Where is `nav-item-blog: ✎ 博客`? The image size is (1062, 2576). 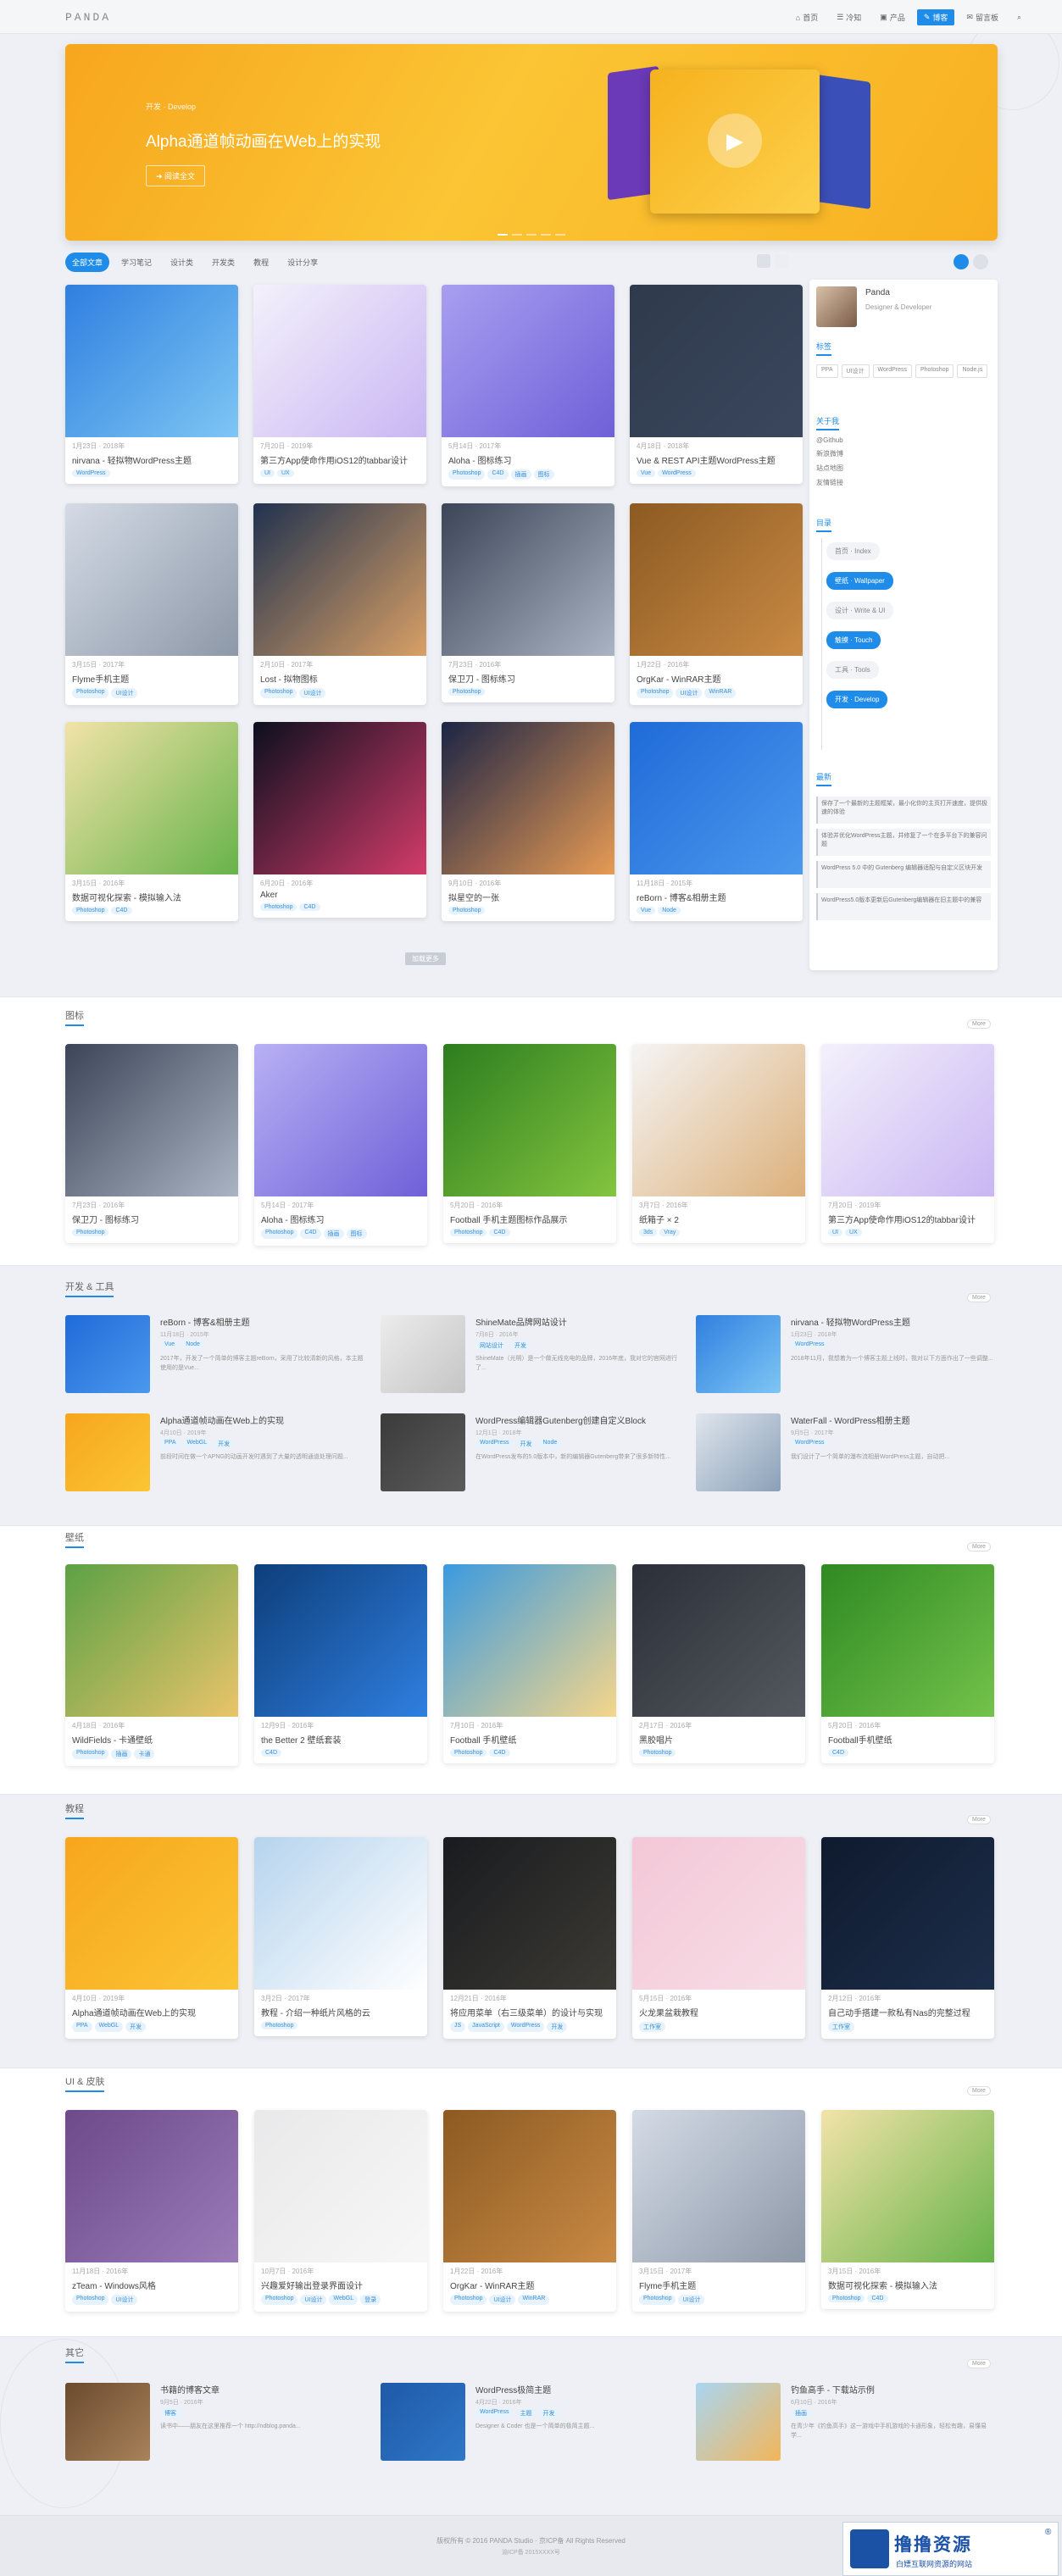
nav-item-blog: ✎ 博客 is located at coordinates (935, 17).